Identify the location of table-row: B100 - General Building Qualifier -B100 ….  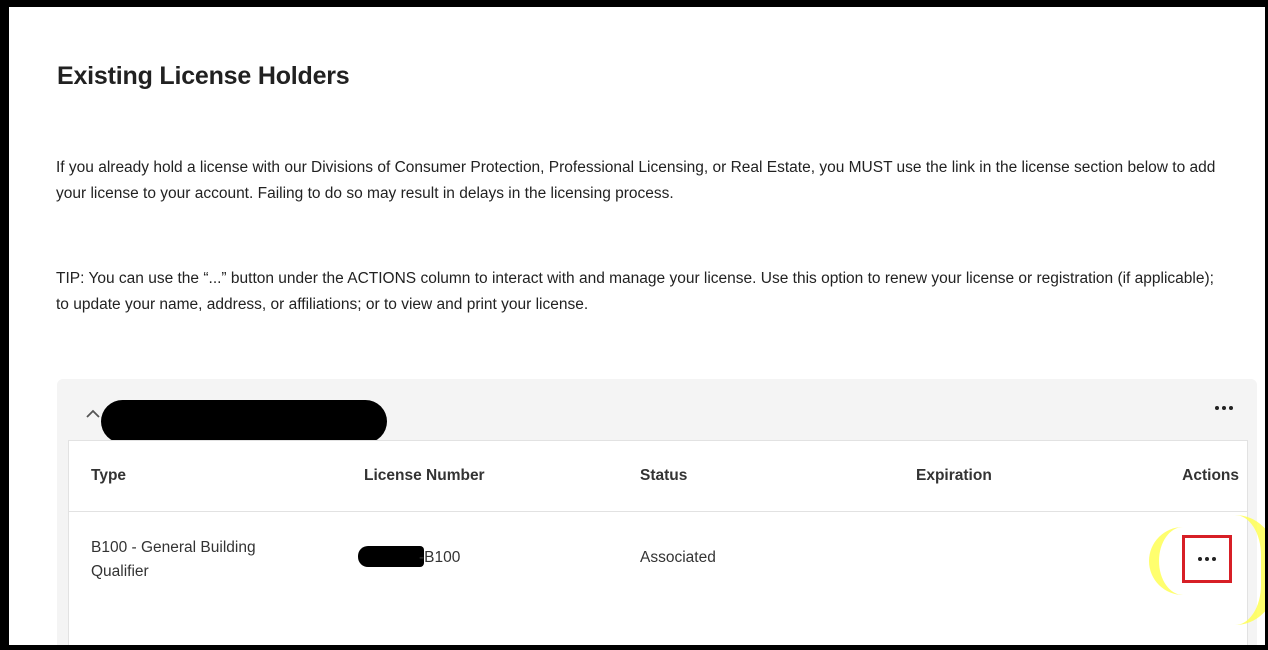
(658, 557).